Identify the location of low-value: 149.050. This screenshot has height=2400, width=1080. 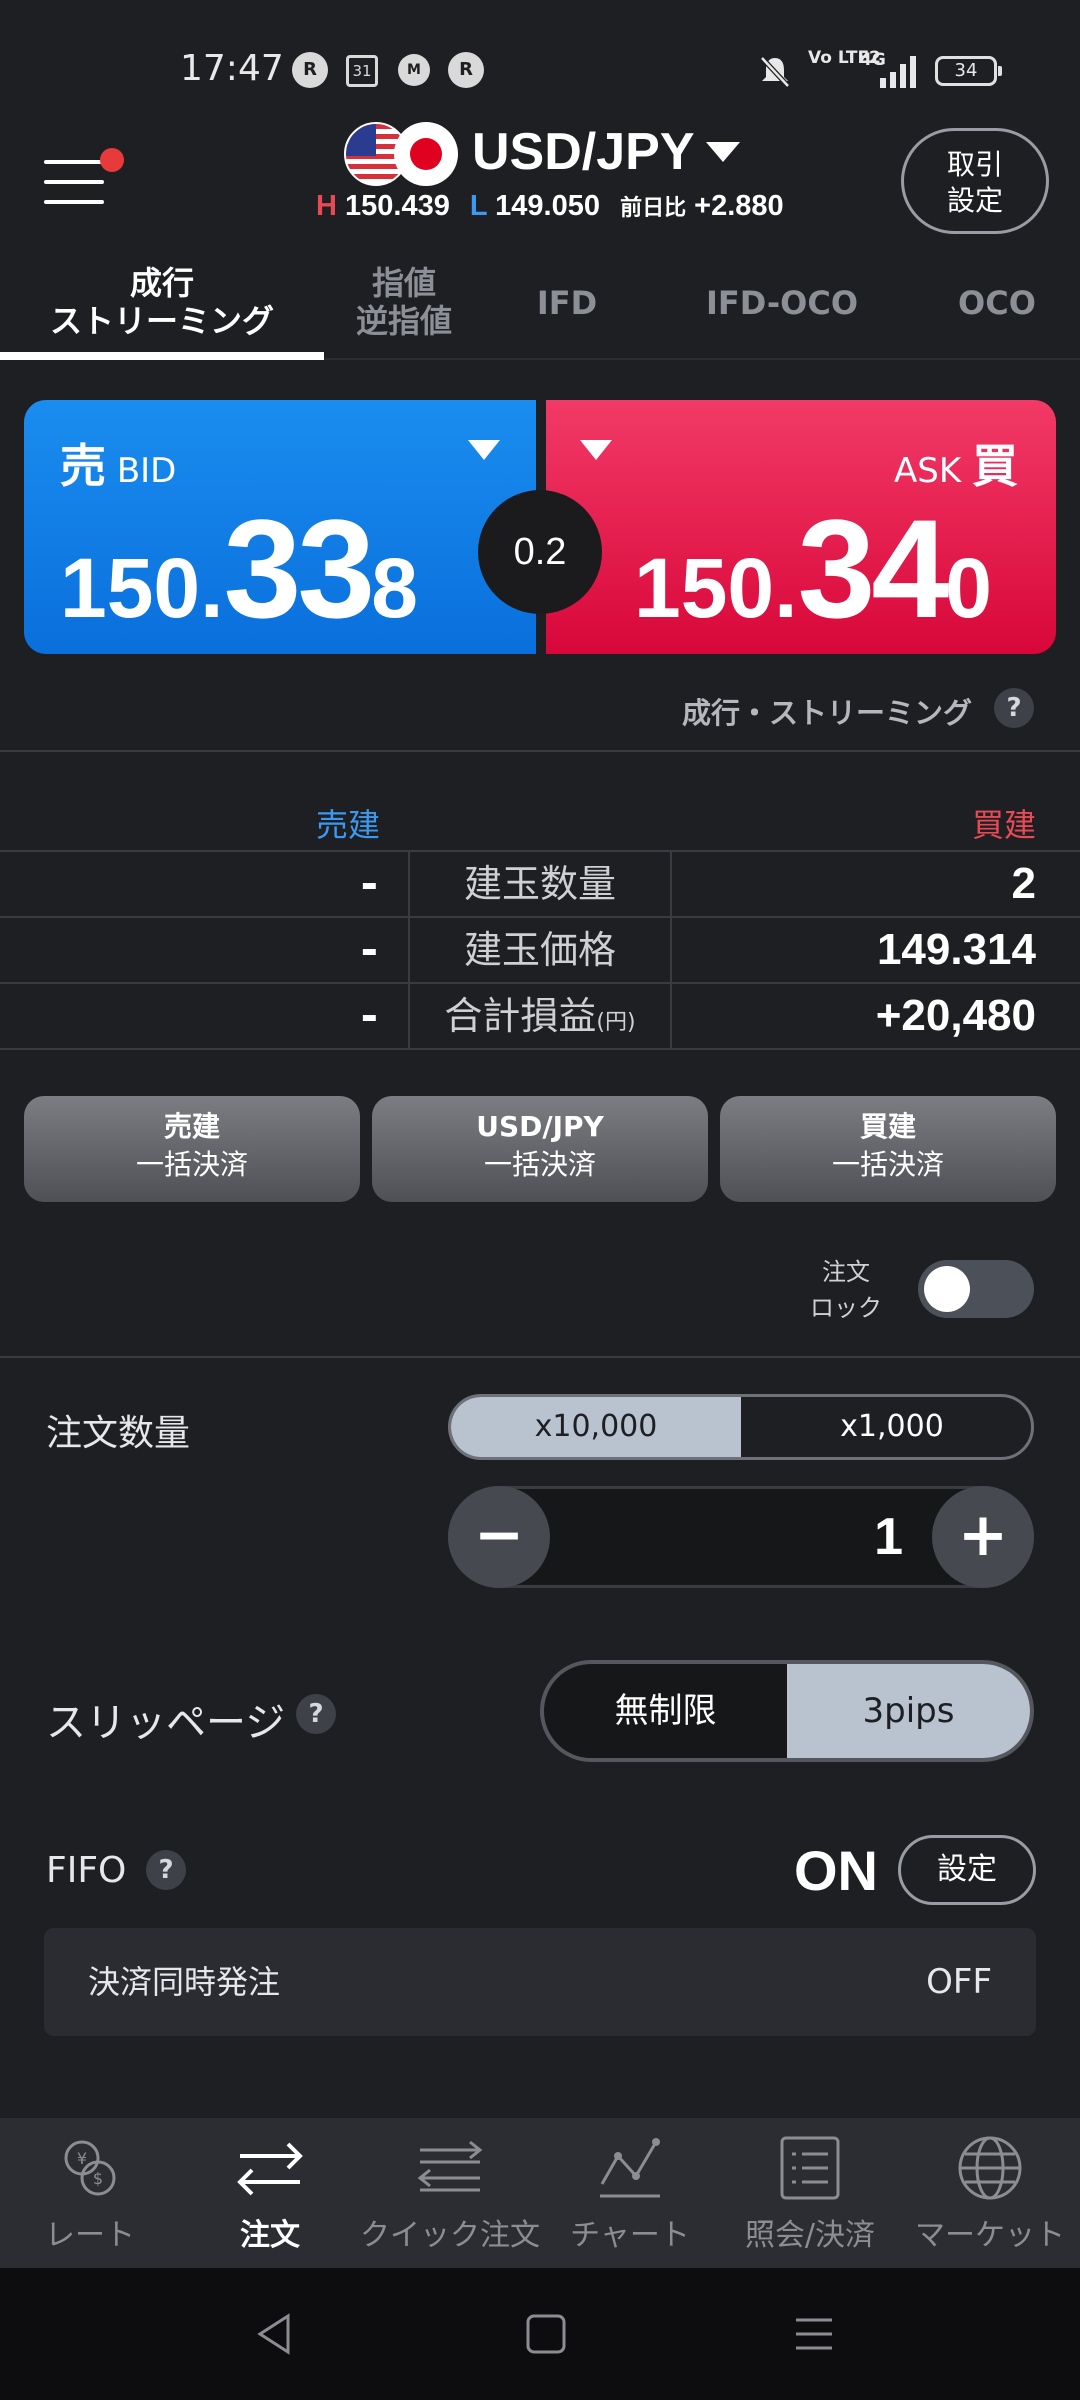
(547, 206).